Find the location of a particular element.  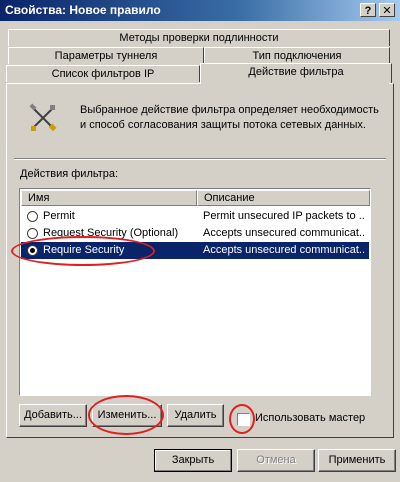

tab-ip-filter-list: Список фильтров IP is located at coordinates (103, 73).